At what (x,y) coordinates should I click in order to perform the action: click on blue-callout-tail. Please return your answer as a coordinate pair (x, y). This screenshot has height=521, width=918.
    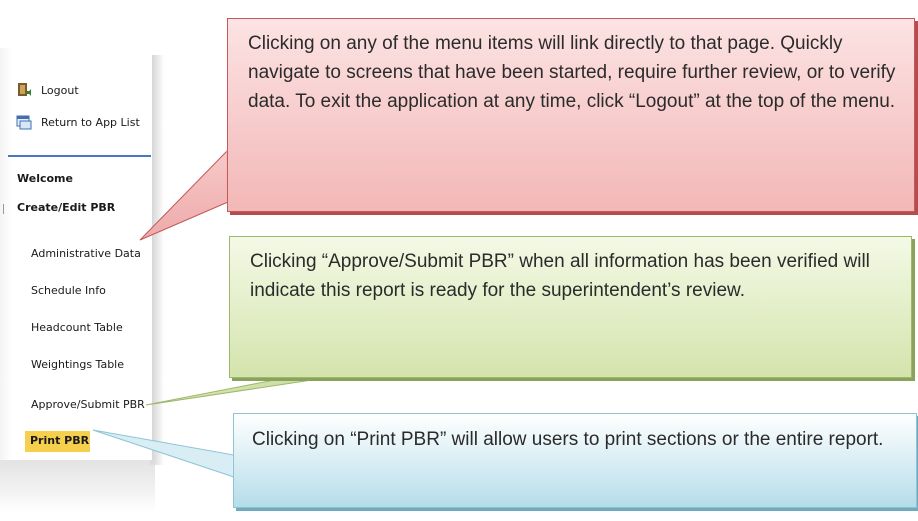
    Looking at the image, I should click on (163, 453).